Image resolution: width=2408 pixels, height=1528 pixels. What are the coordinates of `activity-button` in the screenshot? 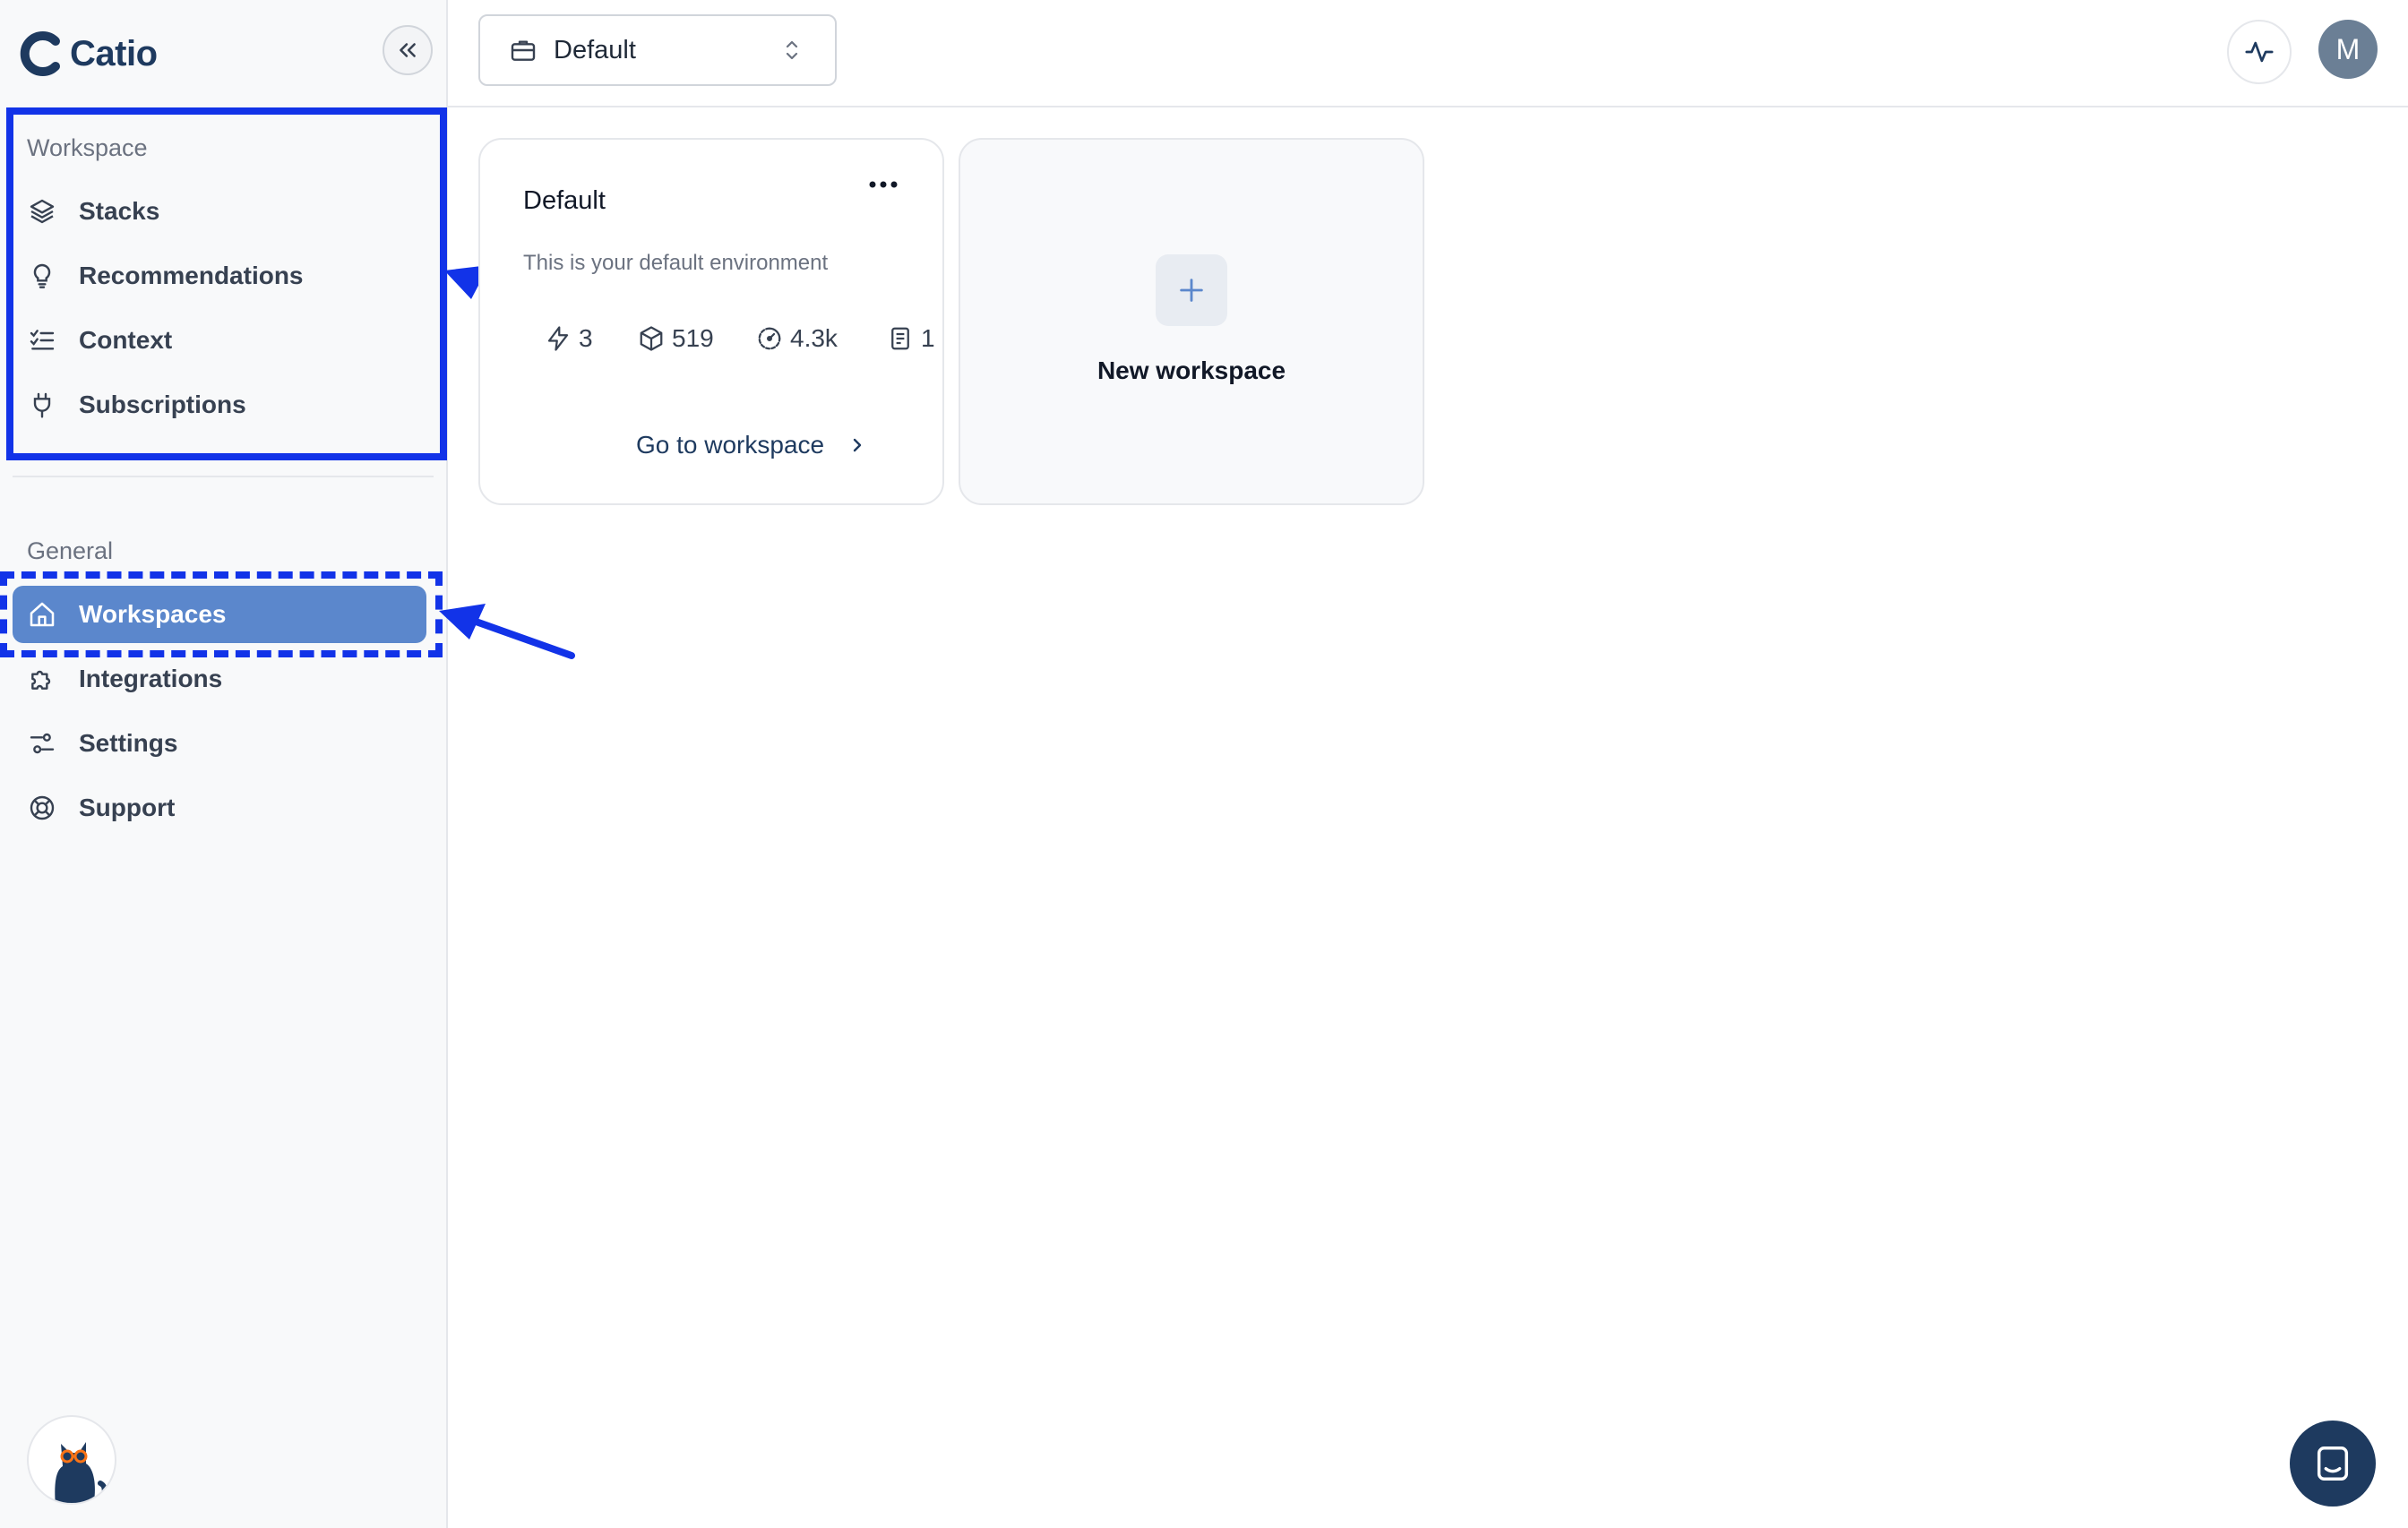 It's located at (2259, 52).